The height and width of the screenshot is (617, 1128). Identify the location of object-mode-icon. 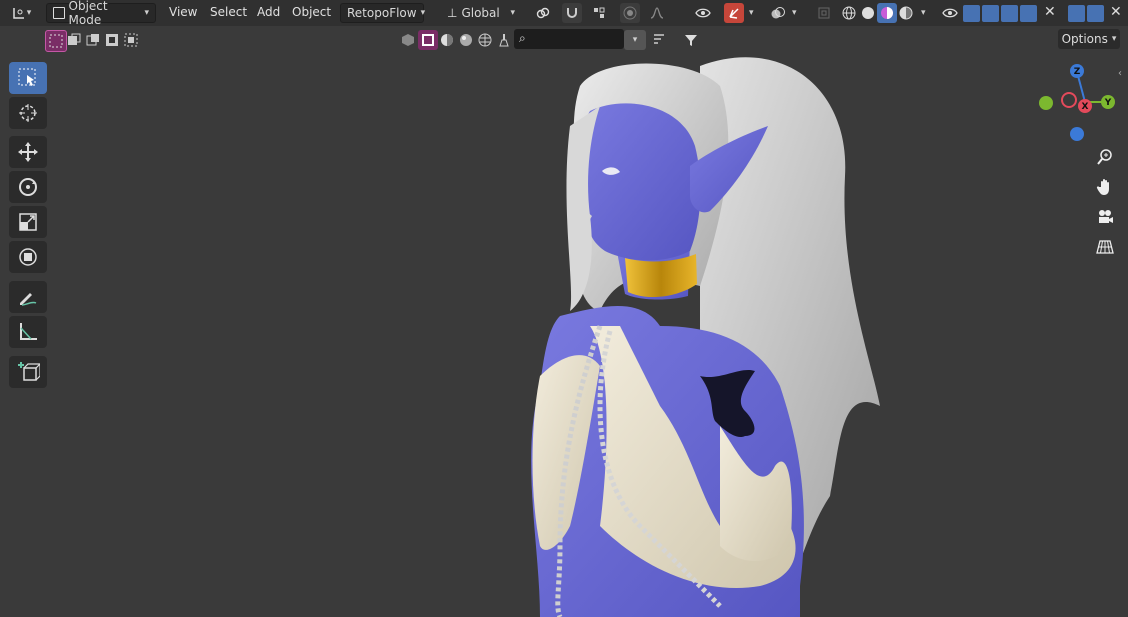
(59, 13).